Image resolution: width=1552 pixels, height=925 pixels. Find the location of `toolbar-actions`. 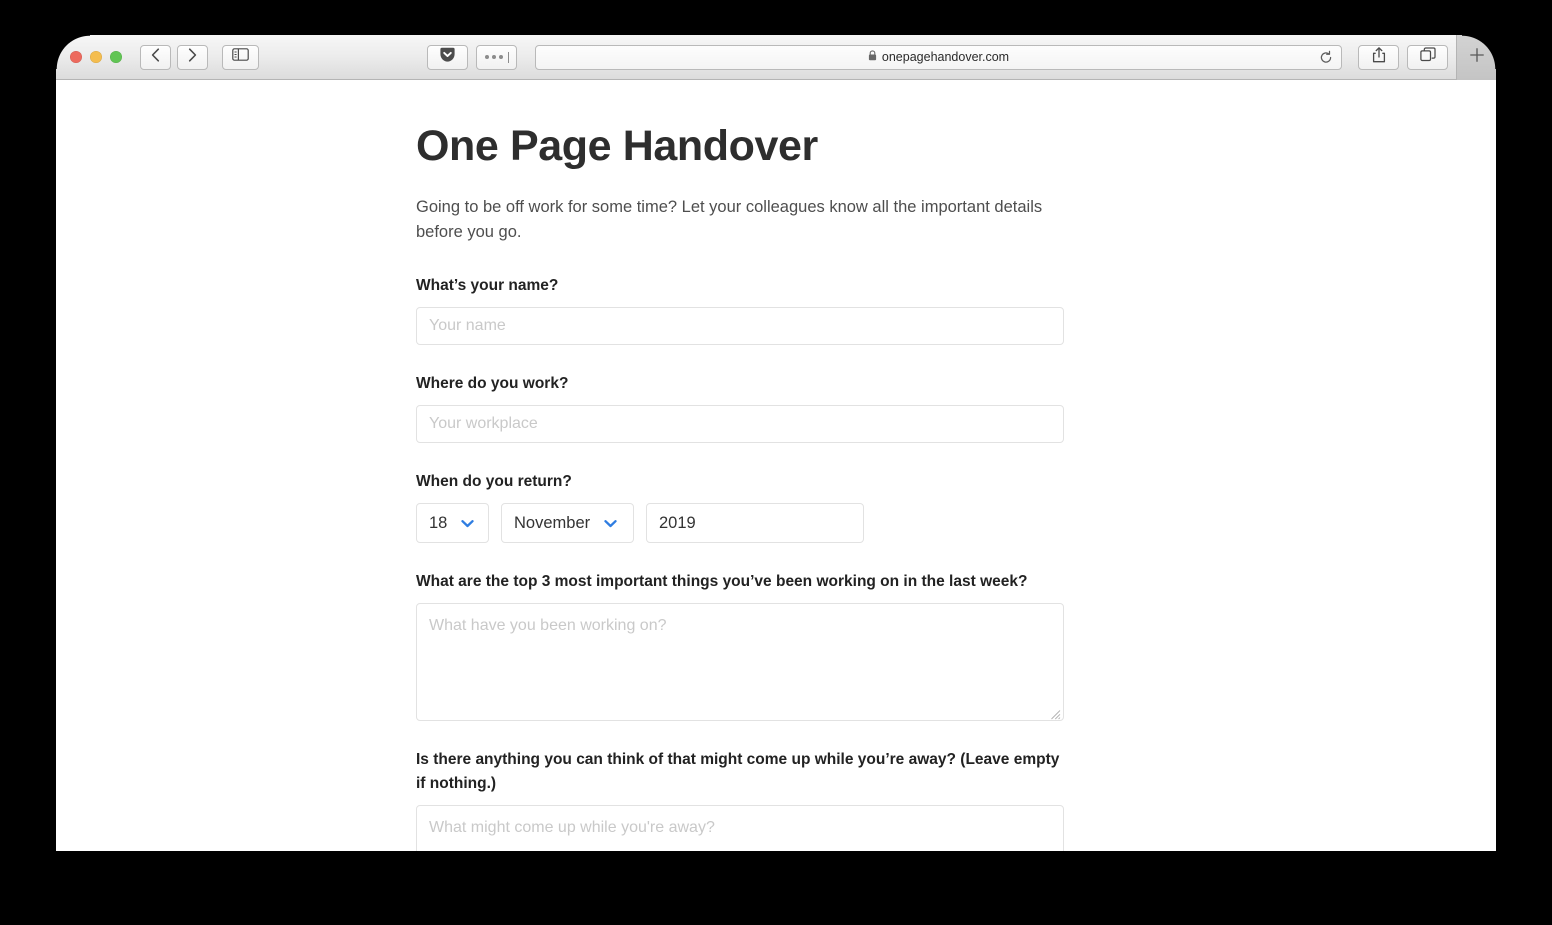

toolbar-actions is located at coordinates (1403, 57).